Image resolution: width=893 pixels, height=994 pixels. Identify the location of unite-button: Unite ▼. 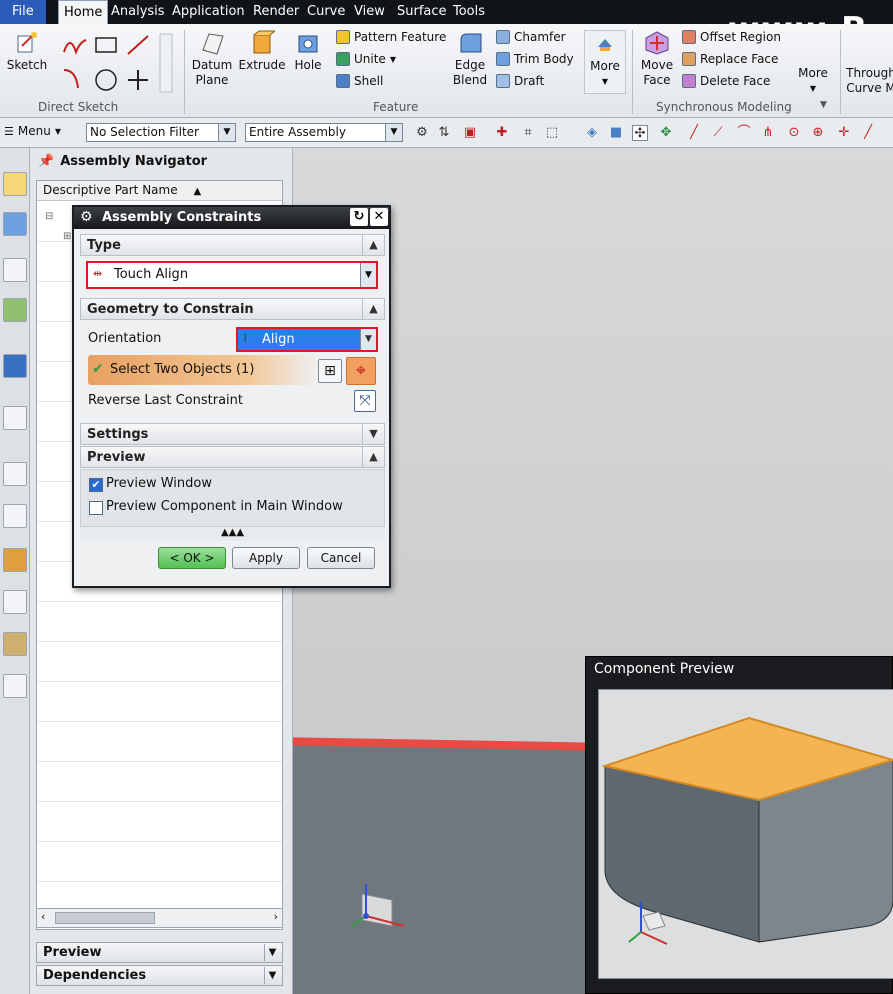
(366, 59).